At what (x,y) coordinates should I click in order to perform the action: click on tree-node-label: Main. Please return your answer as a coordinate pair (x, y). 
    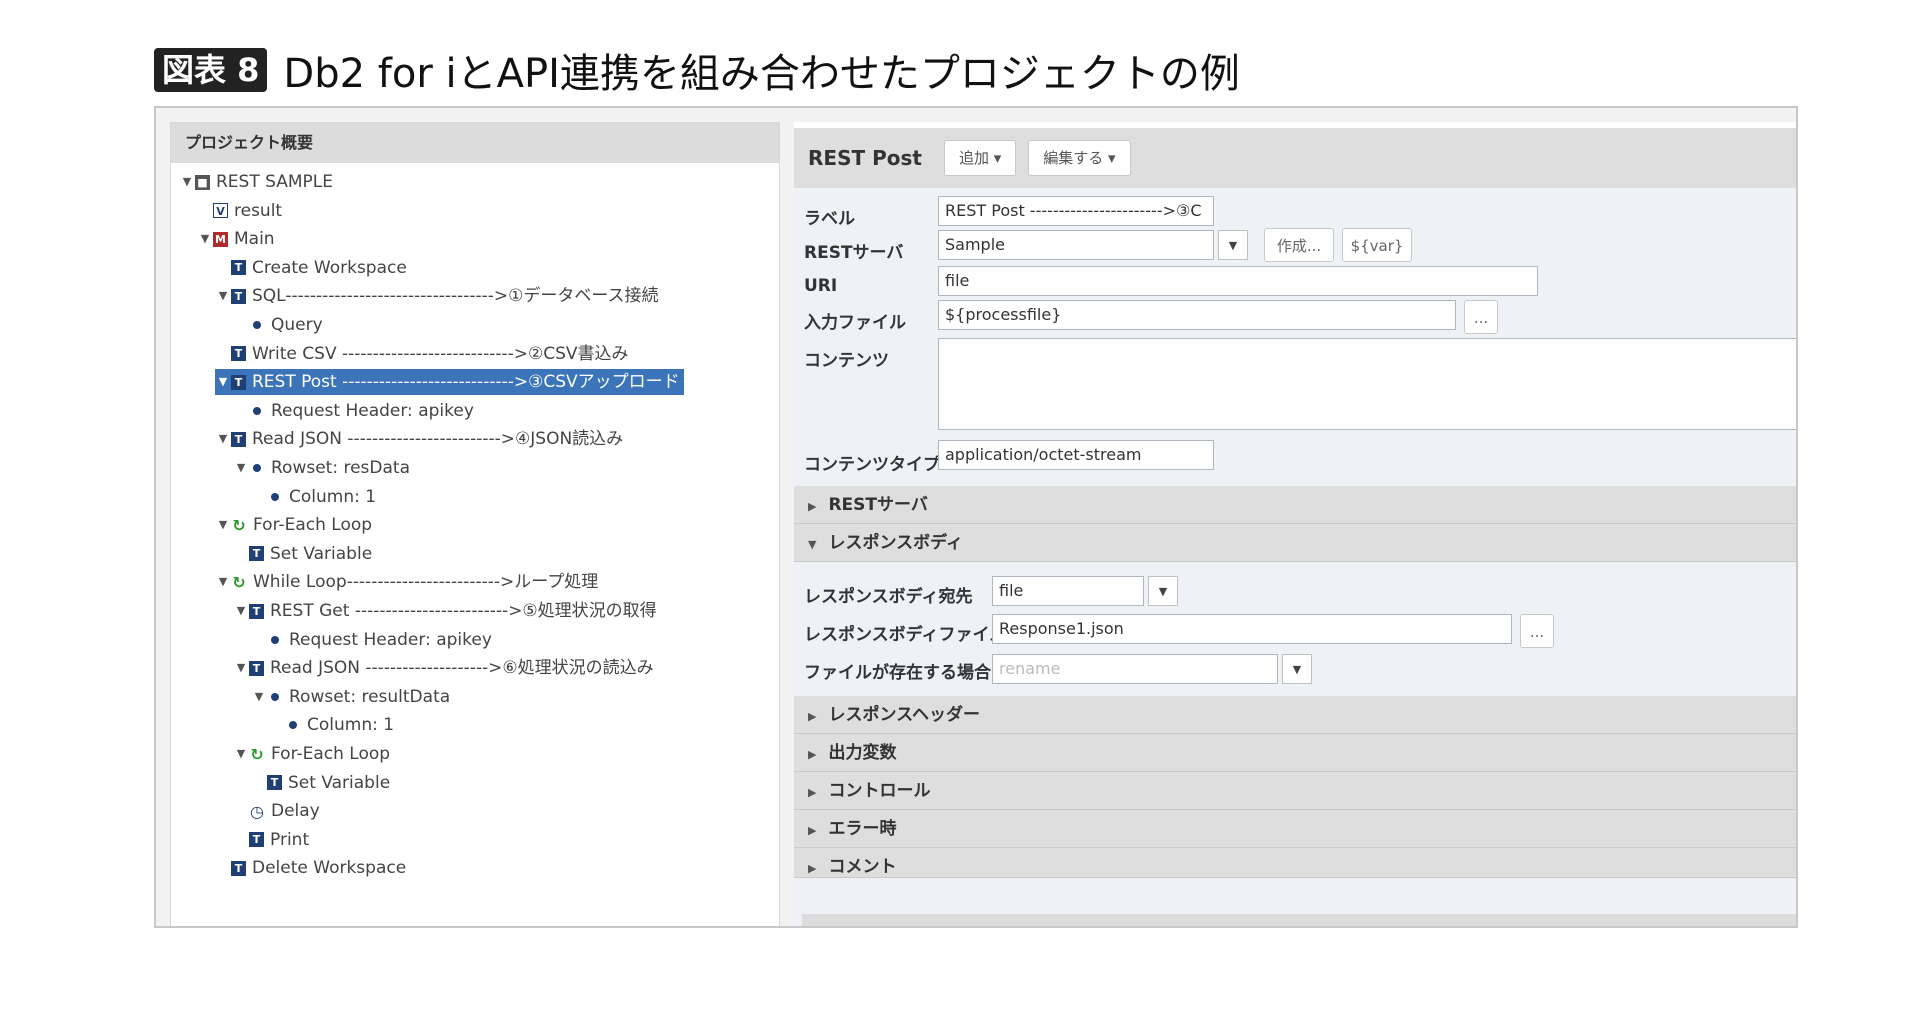
    Looking at the image, I should click on (254, 239).